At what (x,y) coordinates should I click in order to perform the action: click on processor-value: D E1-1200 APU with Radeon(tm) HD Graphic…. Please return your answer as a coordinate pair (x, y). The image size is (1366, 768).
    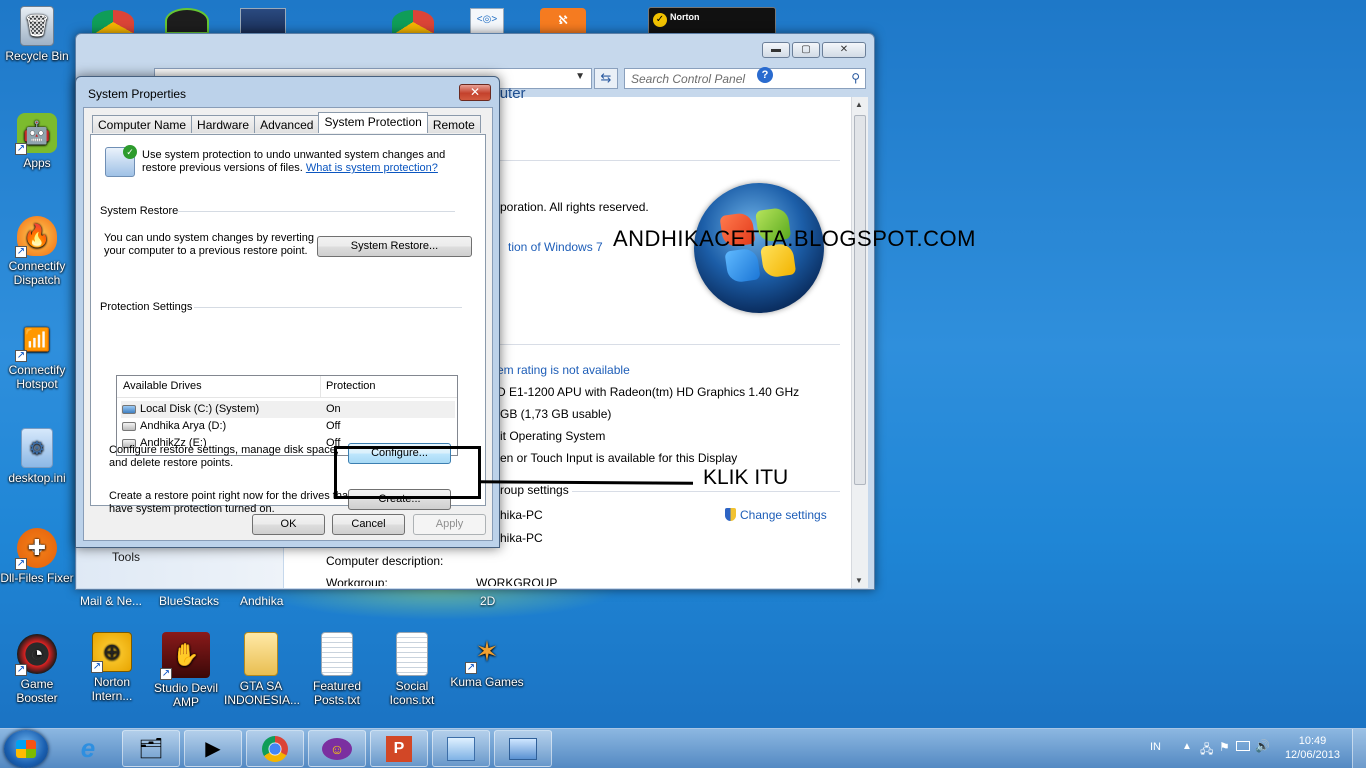
    Looking at the image, I should click on (648, 392).